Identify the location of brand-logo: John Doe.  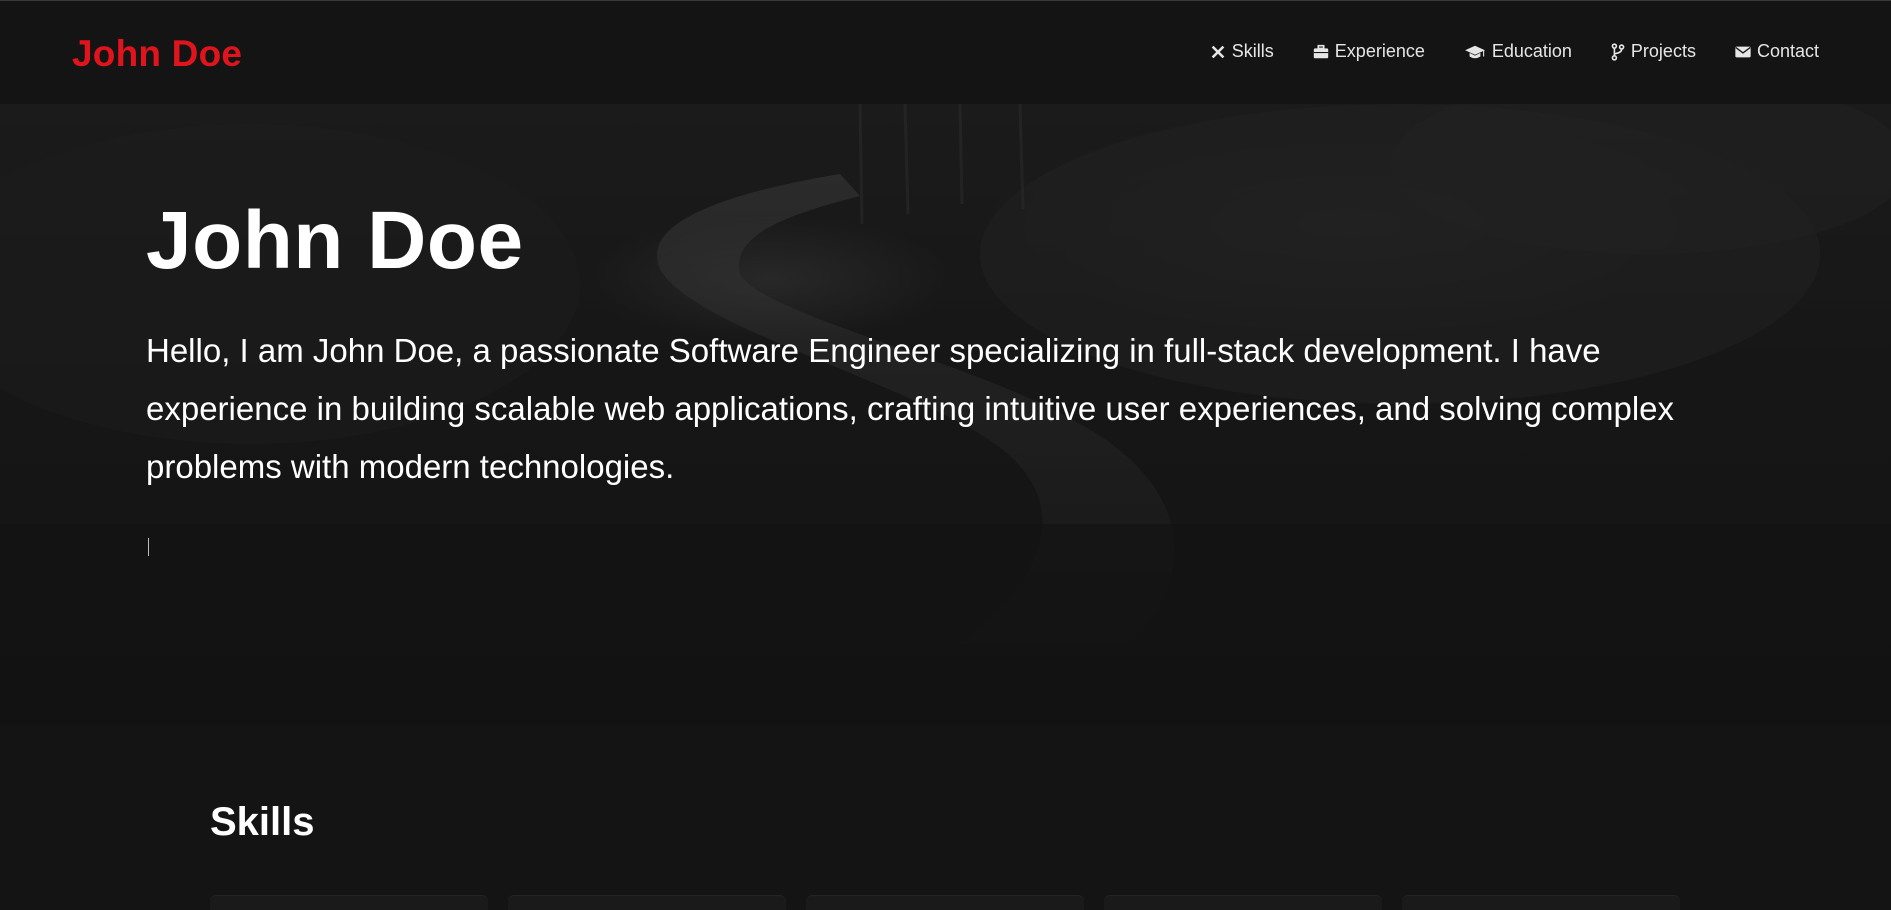
(157, 54).